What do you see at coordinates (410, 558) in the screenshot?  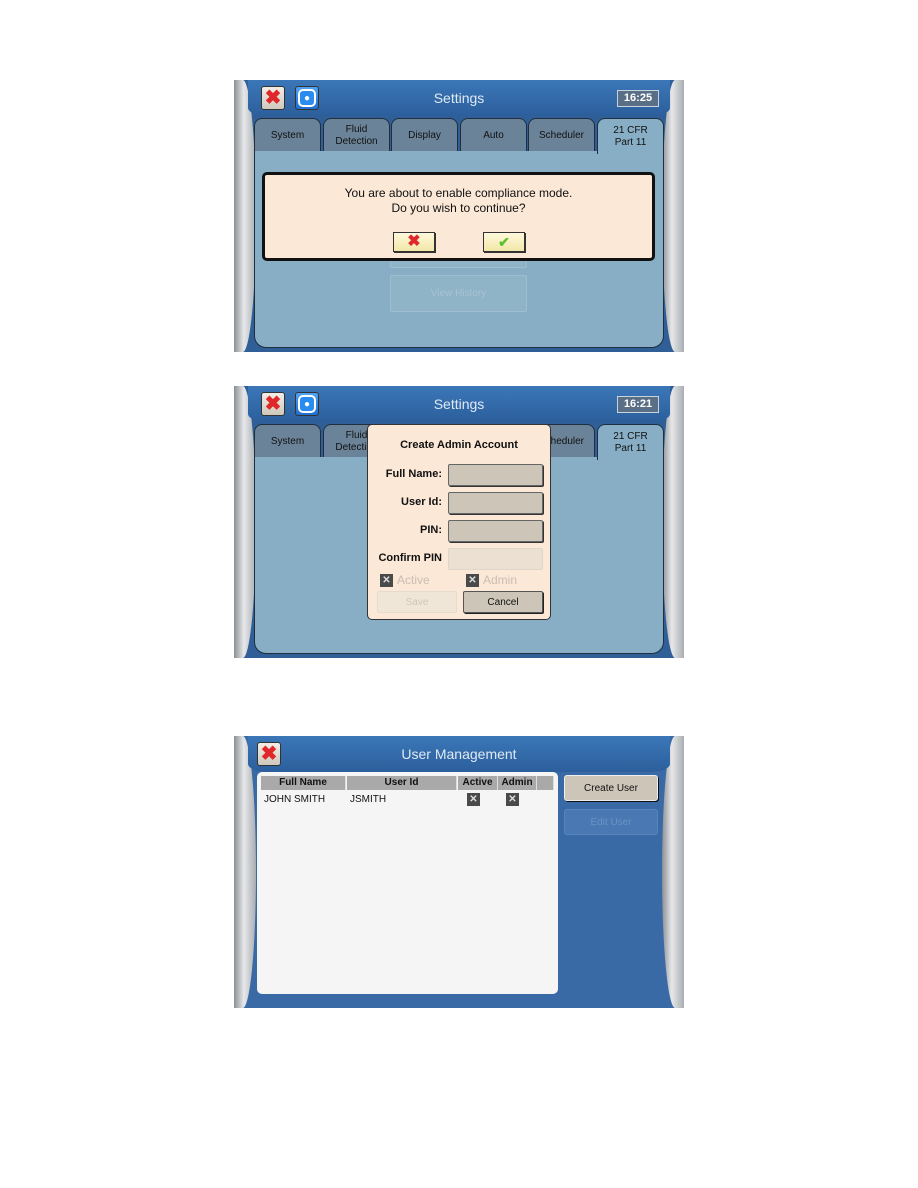 I see `confirm-pin-label: Confirm PIN` at bounding box center [410, 558].